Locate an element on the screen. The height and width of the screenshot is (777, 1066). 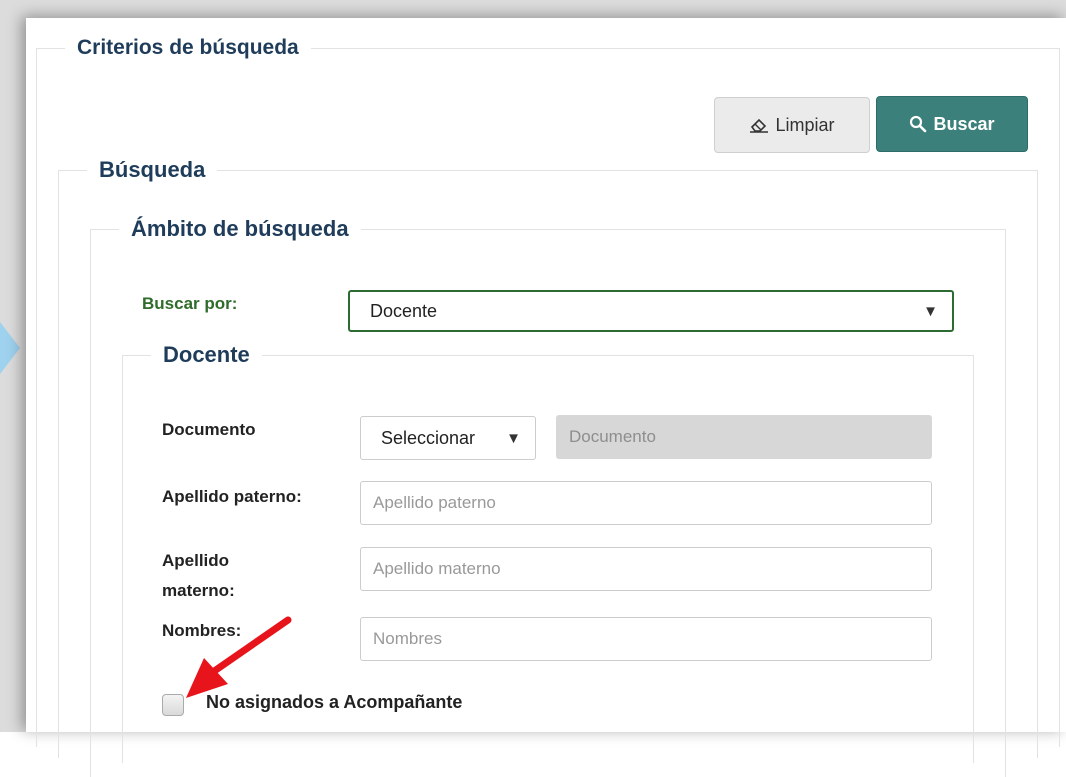
search-by-label: Buscar por: is located at coordinates (190, 303).